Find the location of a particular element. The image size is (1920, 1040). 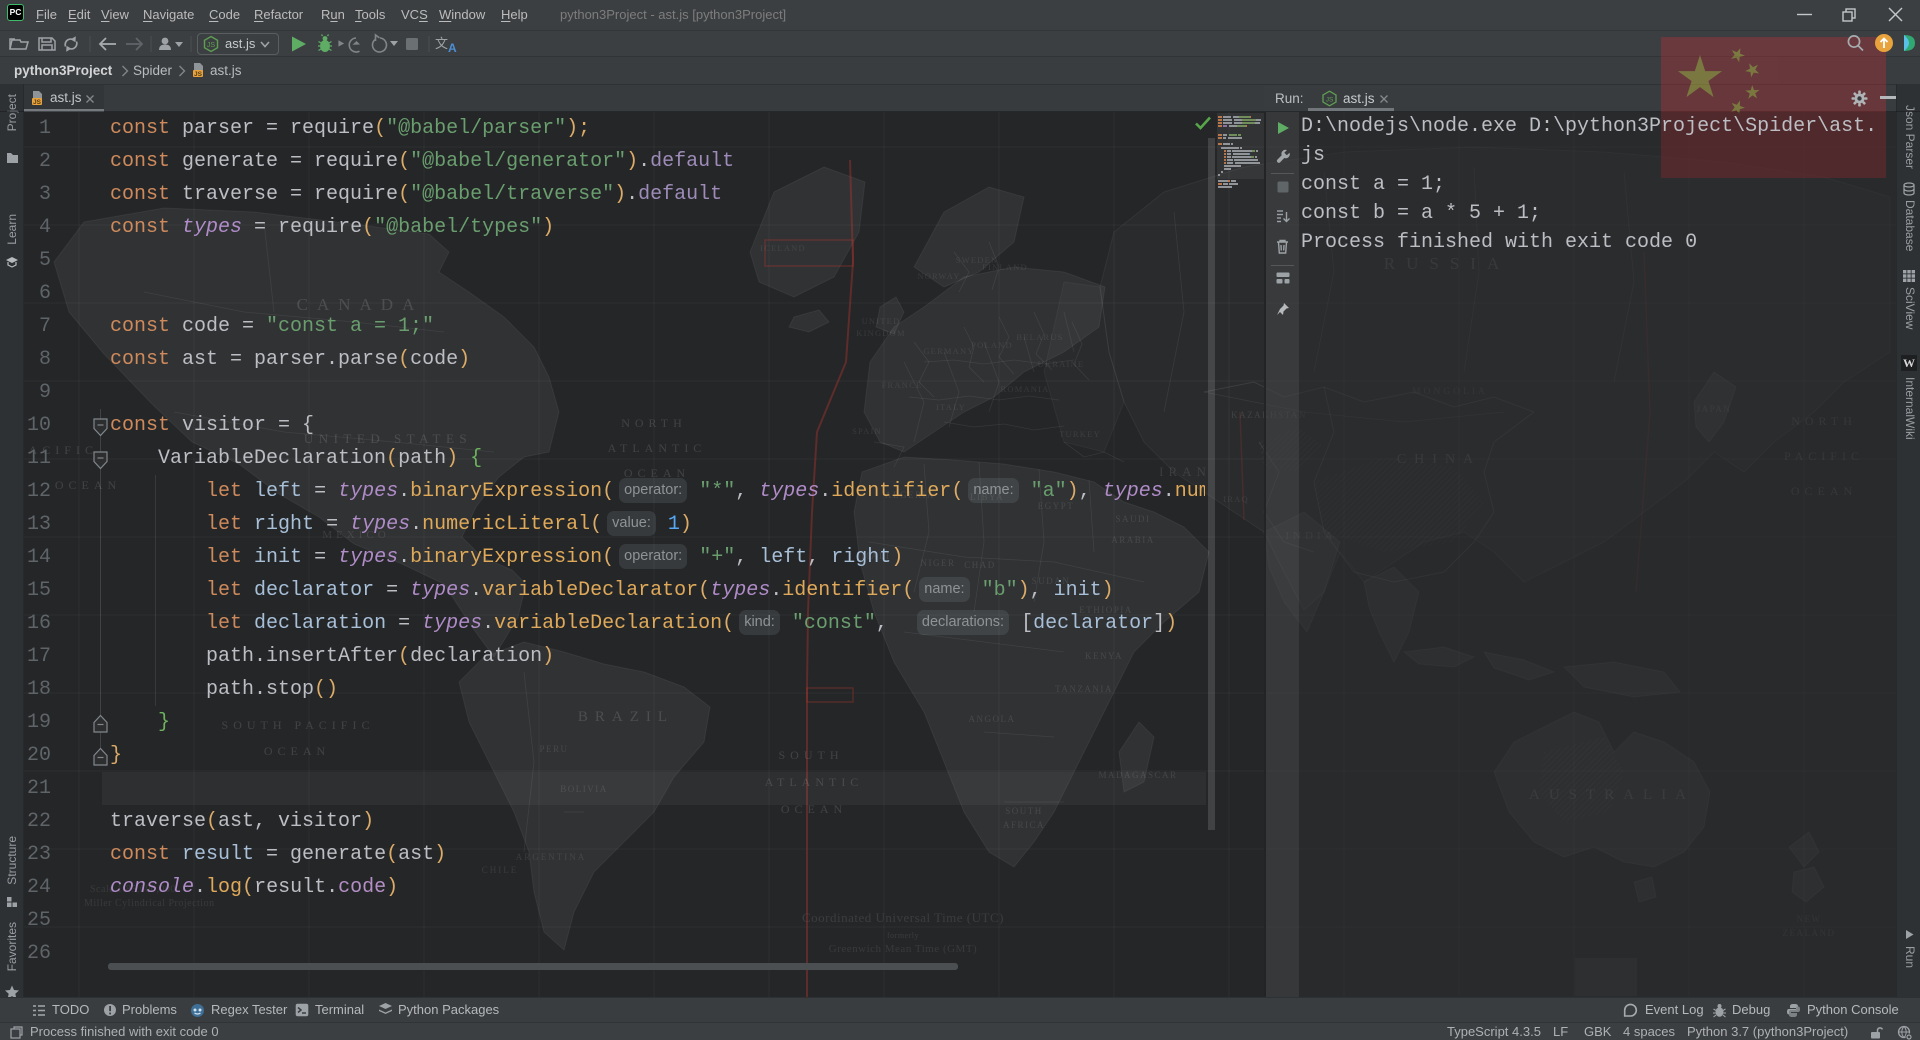

svg-text: 文 is located at coordinates (441, 43).